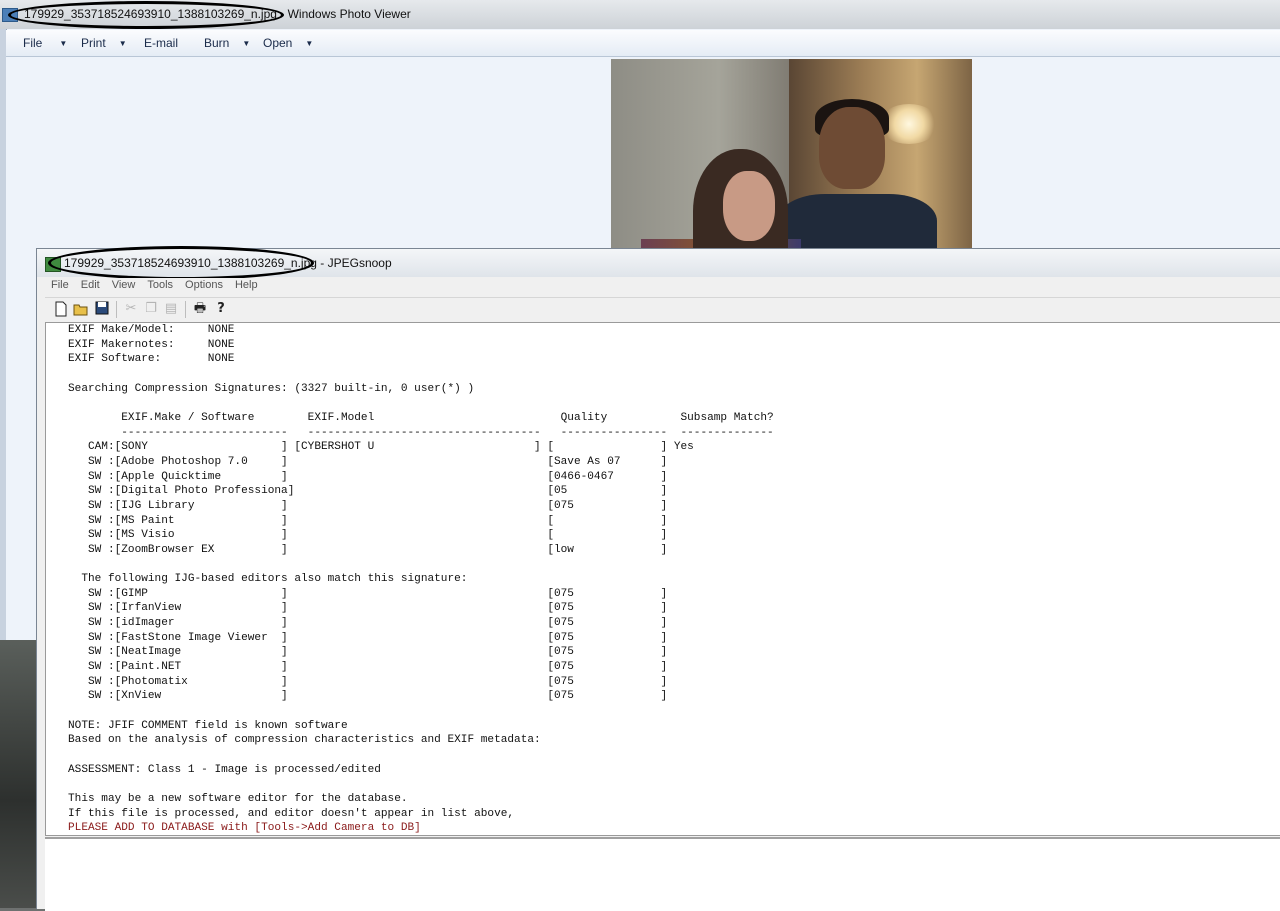  I want to click on menu-open-label: Open, so click(278, 43).